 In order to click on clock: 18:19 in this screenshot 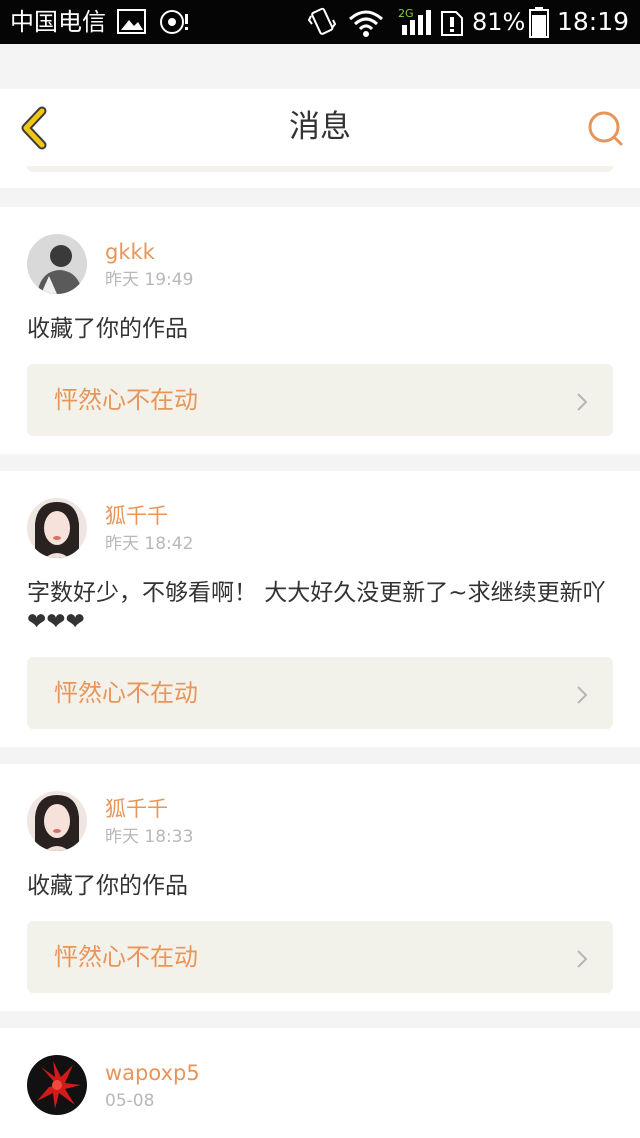, I will do `click(593, 21)`.